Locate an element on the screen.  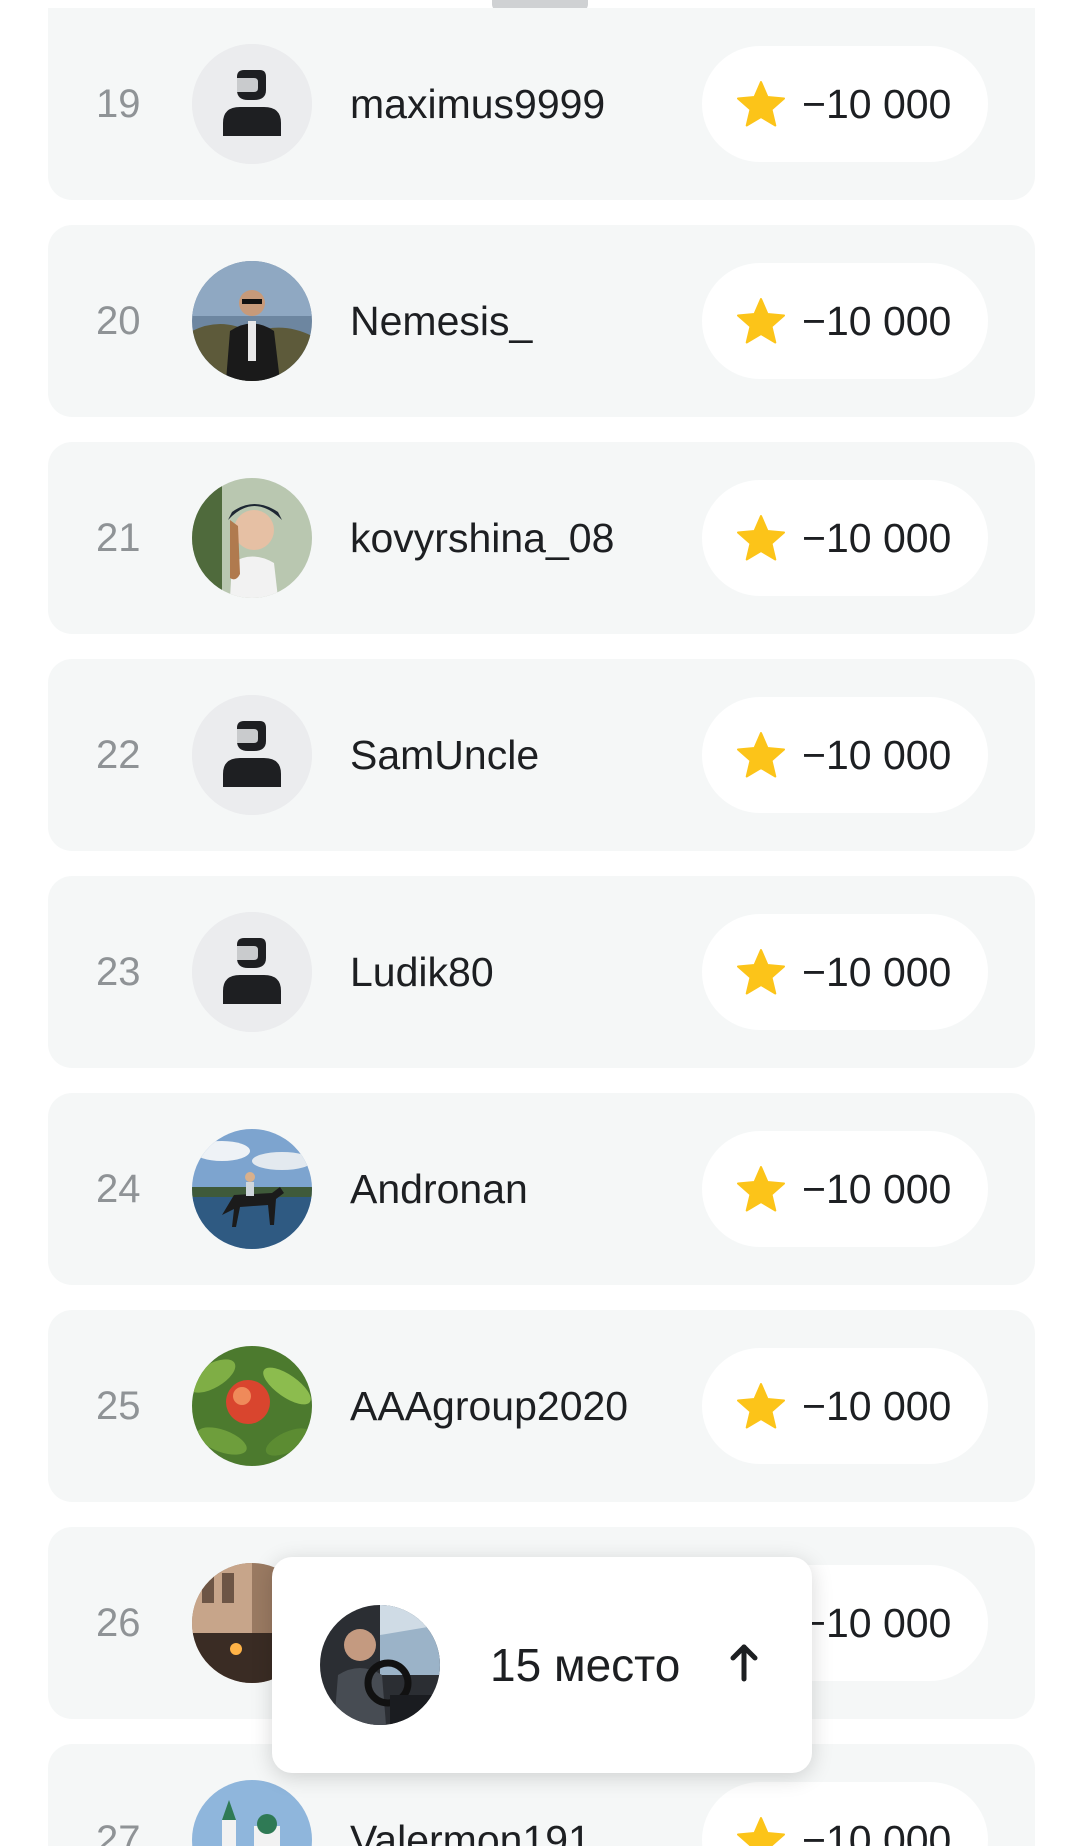
rank-number: 27 is located at coordinates (118, 1831).